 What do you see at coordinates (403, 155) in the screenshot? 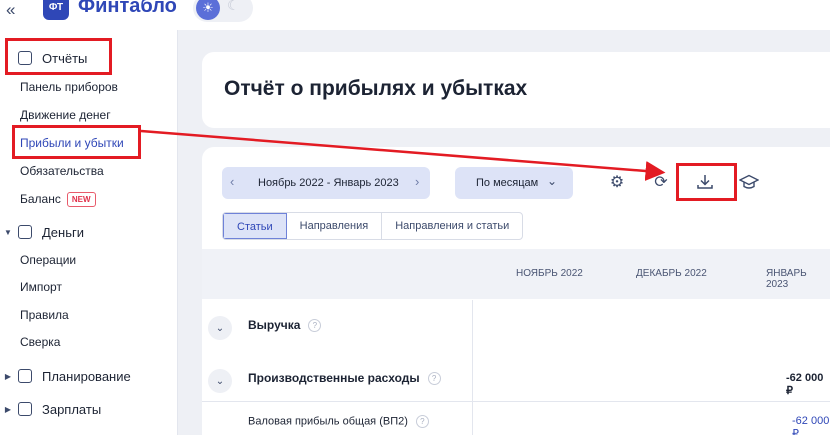
I see `annotation-arrow` at bounding box center [403, 155].